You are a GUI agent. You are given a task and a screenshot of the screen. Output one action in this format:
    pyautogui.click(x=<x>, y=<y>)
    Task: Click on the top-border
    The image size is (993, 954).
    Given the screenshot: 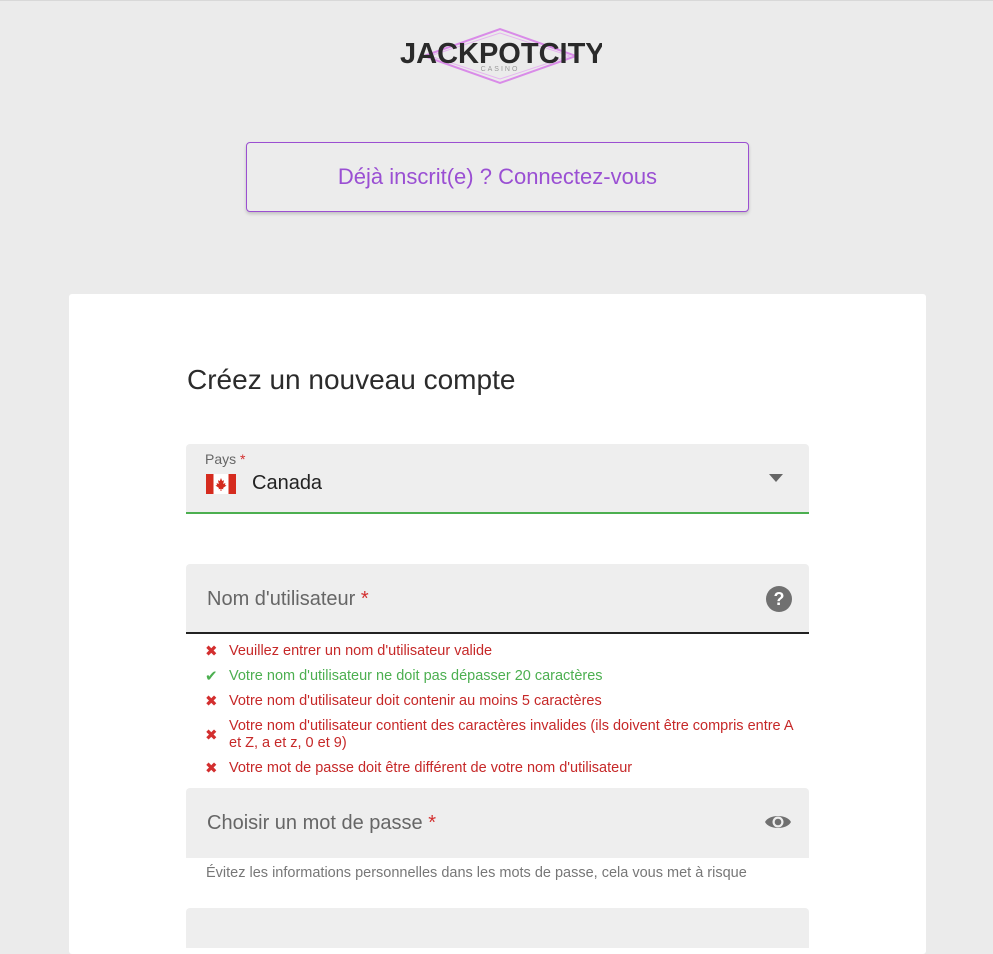 What is the action you would take?
    pyautogui.click(x=496, y=0)
    